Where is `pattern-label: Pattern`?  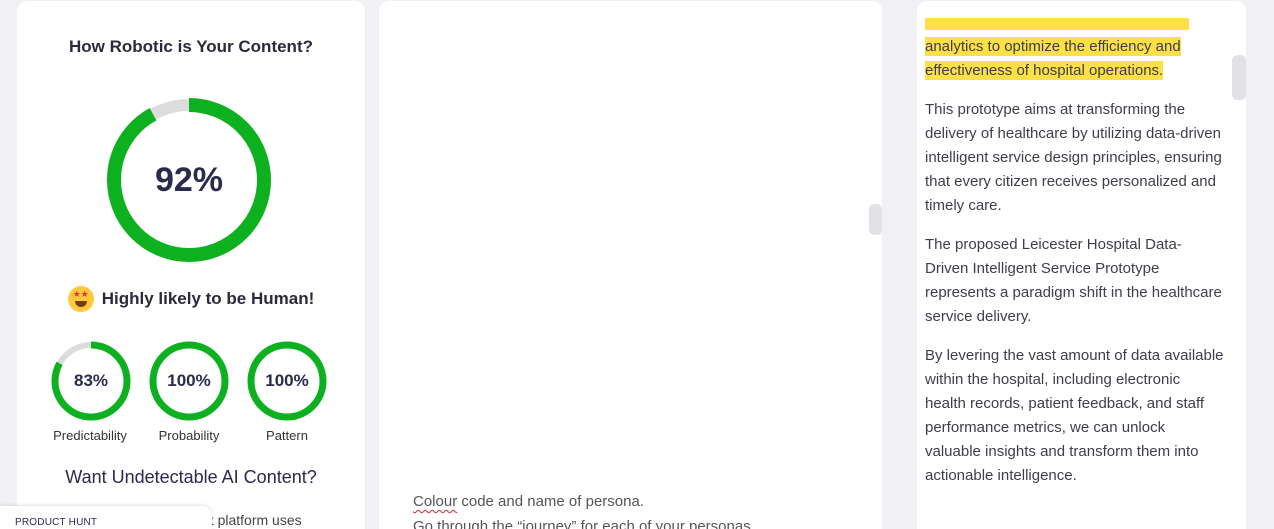 pattern-label: Pattern is located at coordinates (287, 435).